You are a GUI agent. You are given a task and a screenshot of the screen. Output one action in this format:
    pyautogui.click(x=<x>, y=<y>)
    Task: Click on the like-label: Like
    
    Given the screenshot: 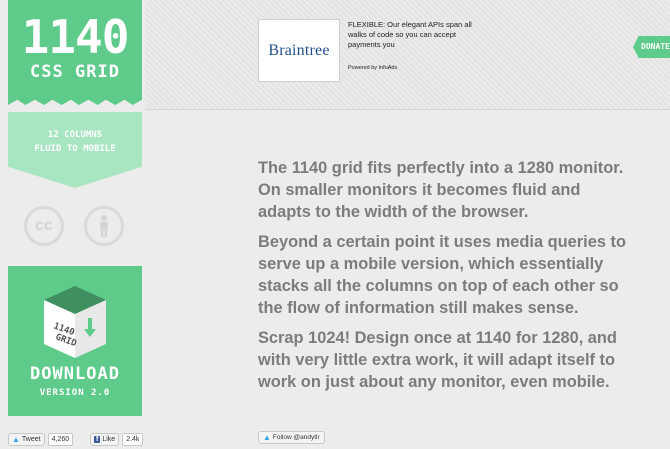 What is the action you would take?
    pyautogui.click(x=109, y=439)
    